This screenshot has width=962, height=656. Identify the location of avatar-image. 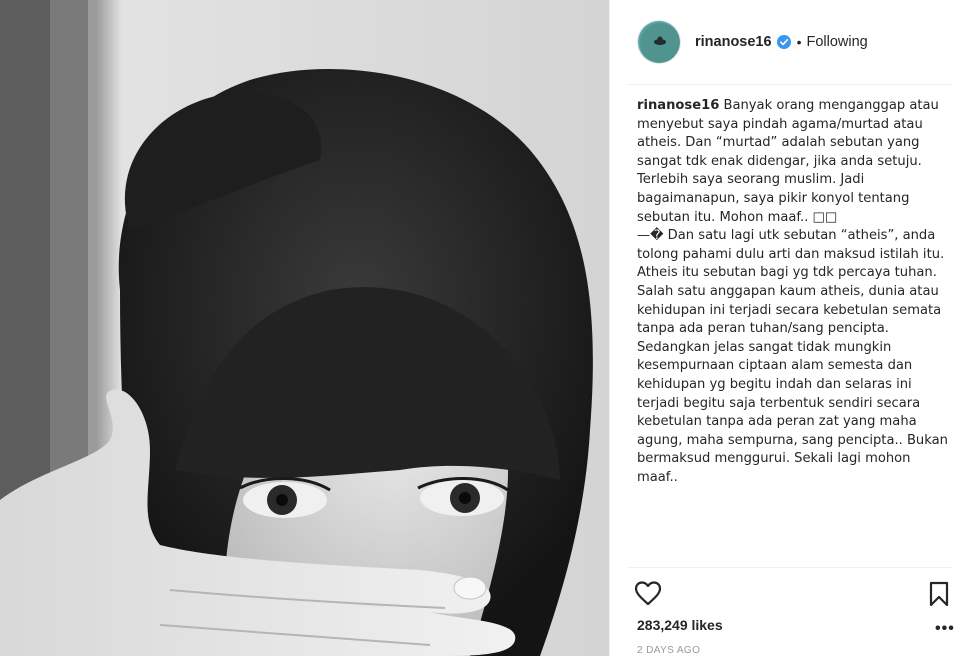
(659, 42).